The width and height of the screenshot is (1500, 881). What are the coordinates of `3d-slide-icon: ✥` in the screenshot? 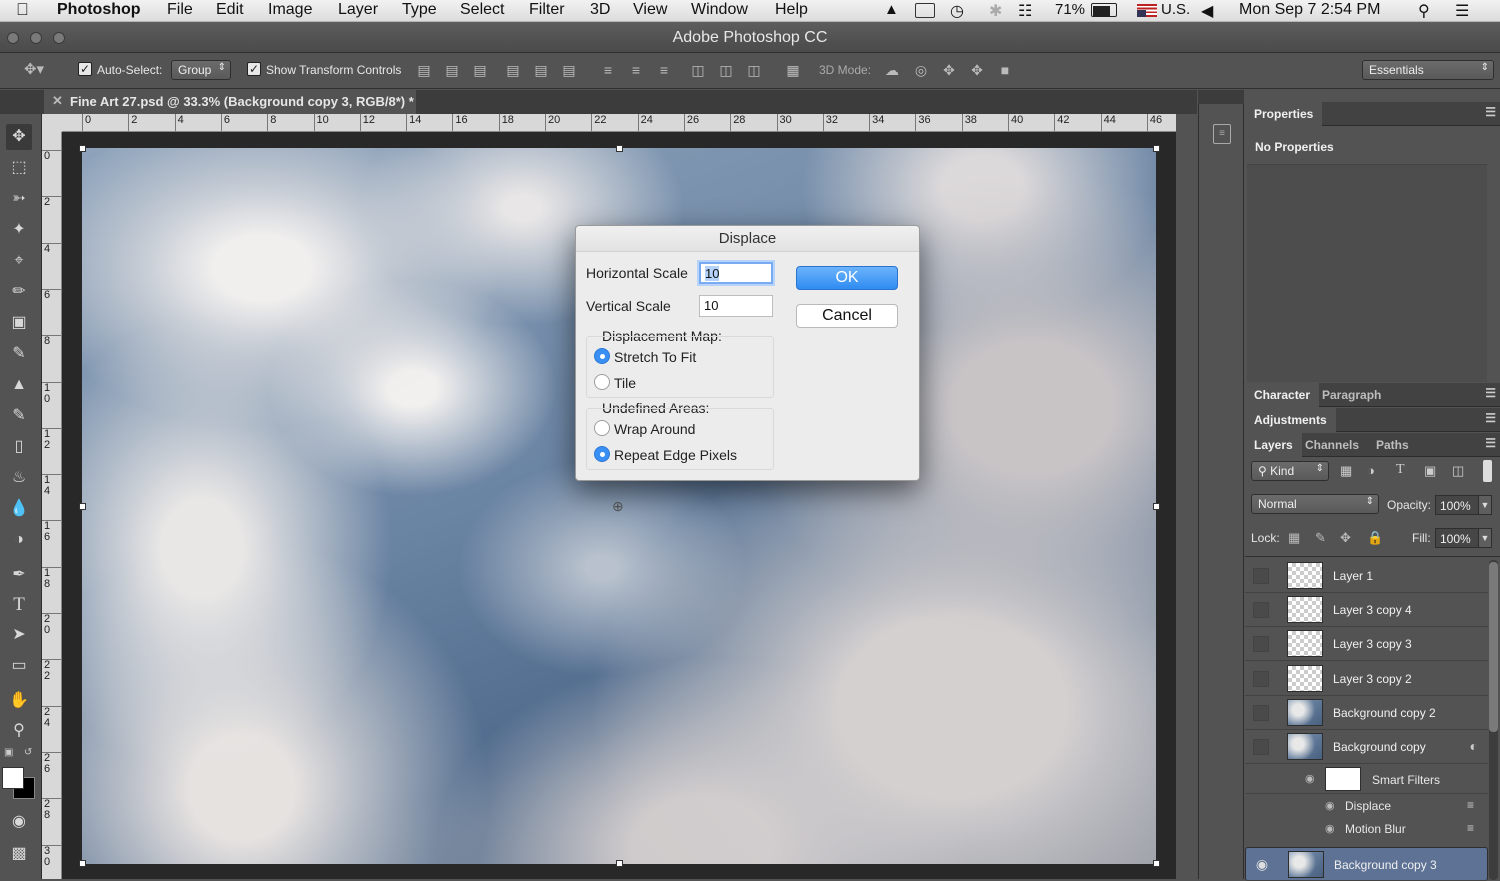 It's located at (977, 70).